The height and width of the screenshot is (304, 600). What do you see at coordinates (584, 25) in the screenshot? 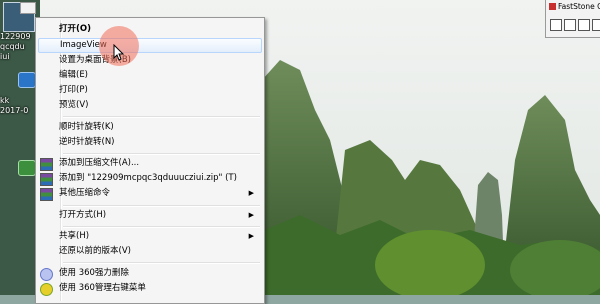
I see `capture-rect-icon` at bounding box center [584, 25].